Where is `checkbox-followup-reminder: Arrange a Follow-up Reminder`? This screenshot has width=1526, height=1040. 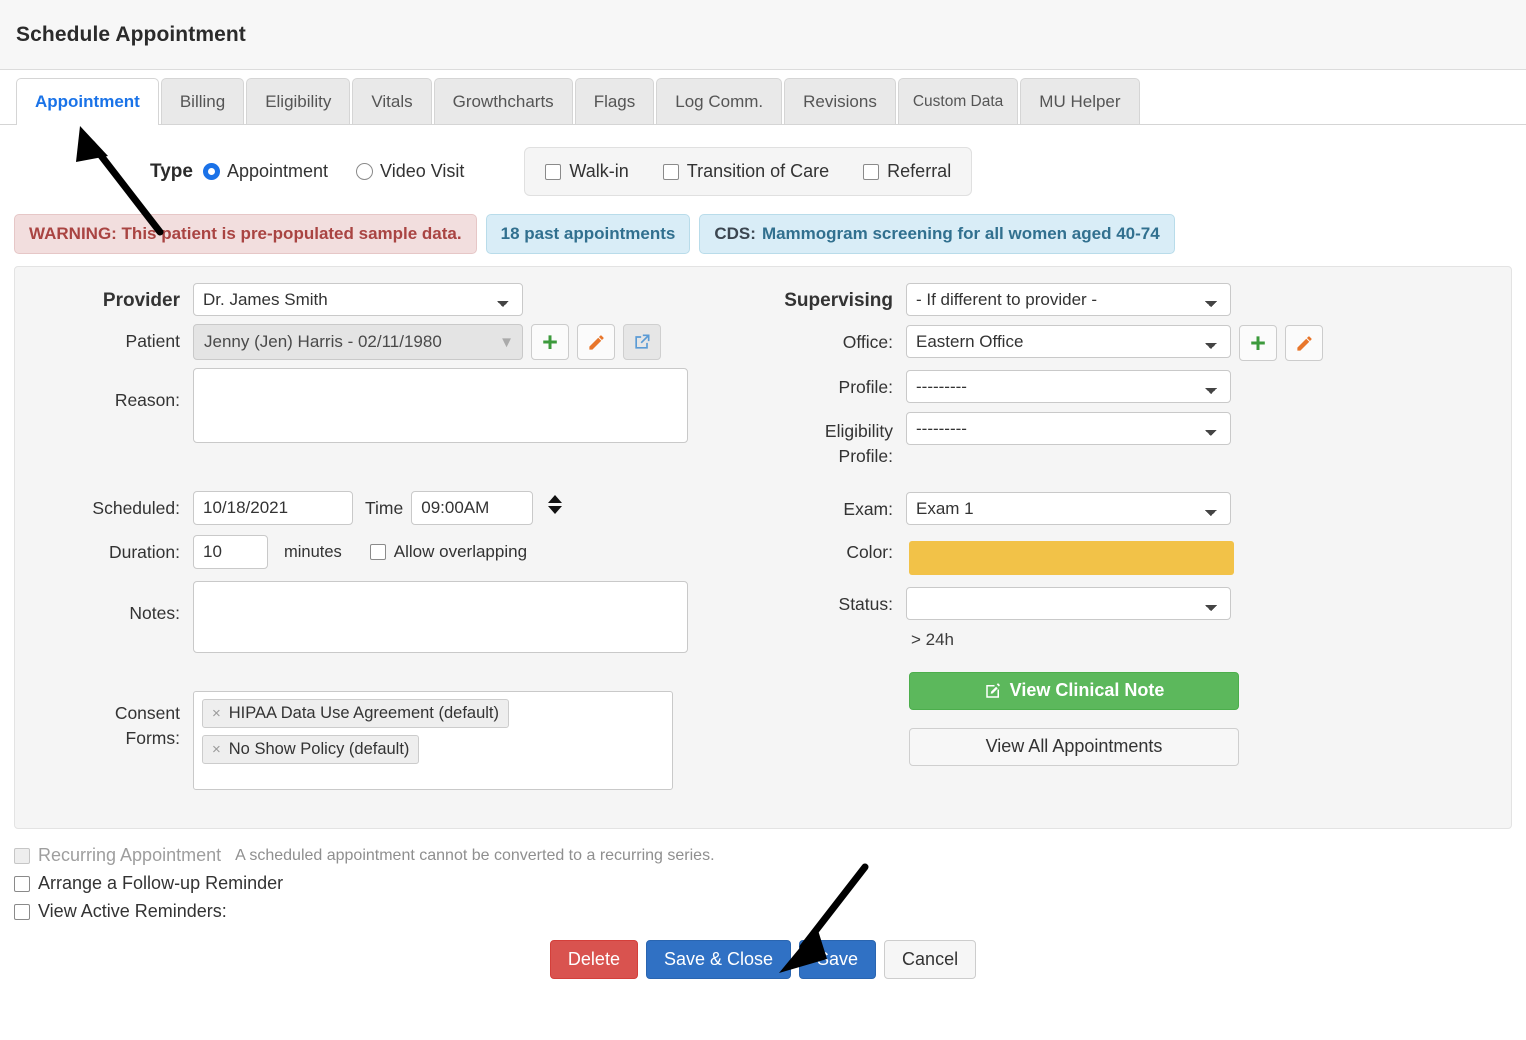
checkbox-followup-reminder: Arrange a Follow-up Reminder is located at coordinates (770, 883).